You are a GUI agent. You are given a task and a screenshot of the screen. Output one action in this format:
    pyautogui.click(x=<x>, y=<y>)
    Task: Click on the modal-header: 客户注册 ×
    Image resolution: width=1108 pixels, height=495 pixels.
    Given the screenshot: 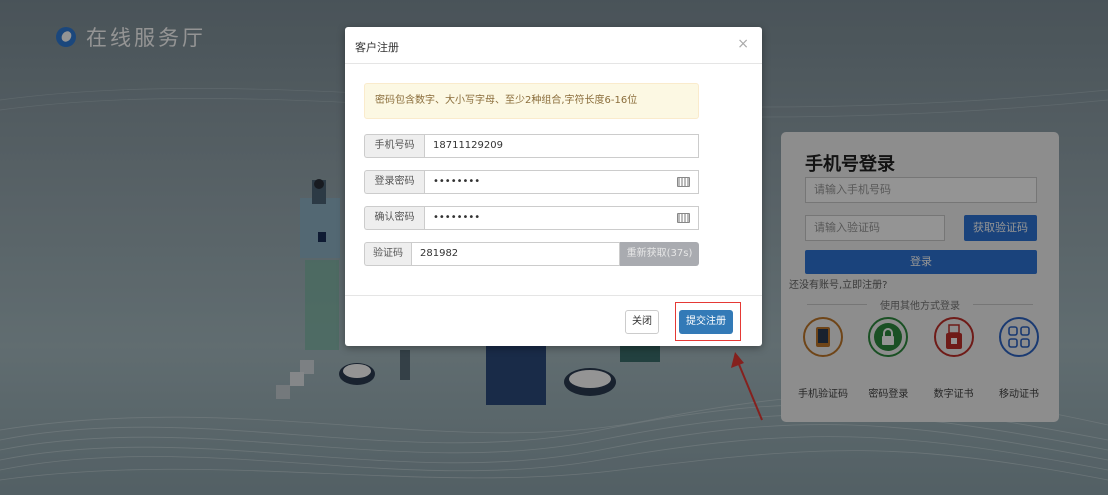 What is the action you would take?
    pyautogui.click(x=553, y=45)
    